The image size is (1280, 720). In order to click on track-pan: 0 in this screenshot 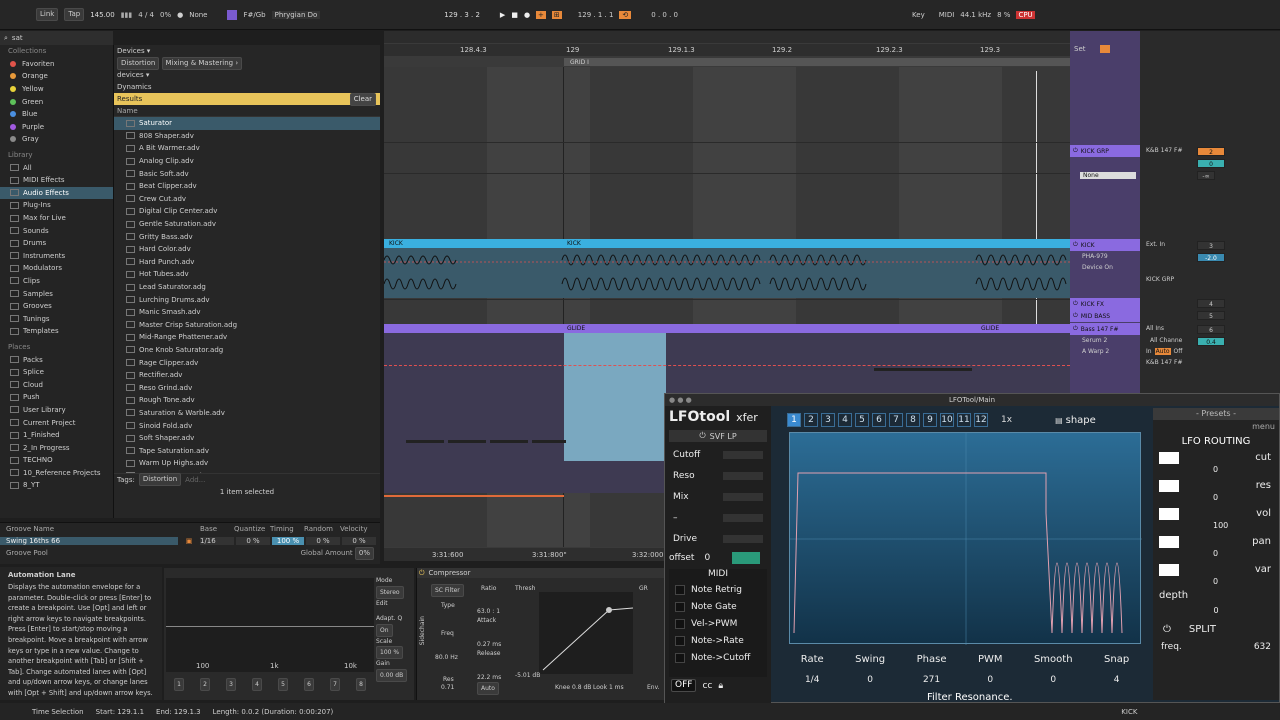, I will do `click(1211, 163)`.